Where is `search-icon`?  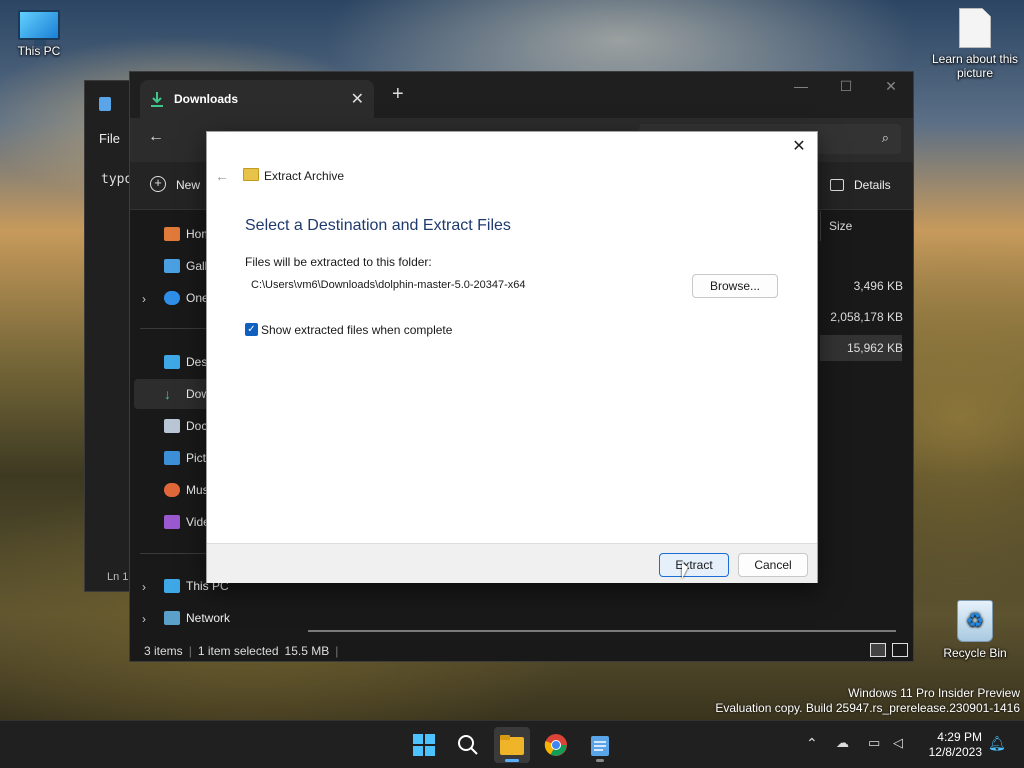
search-icon is located at coordinates (468, 745).